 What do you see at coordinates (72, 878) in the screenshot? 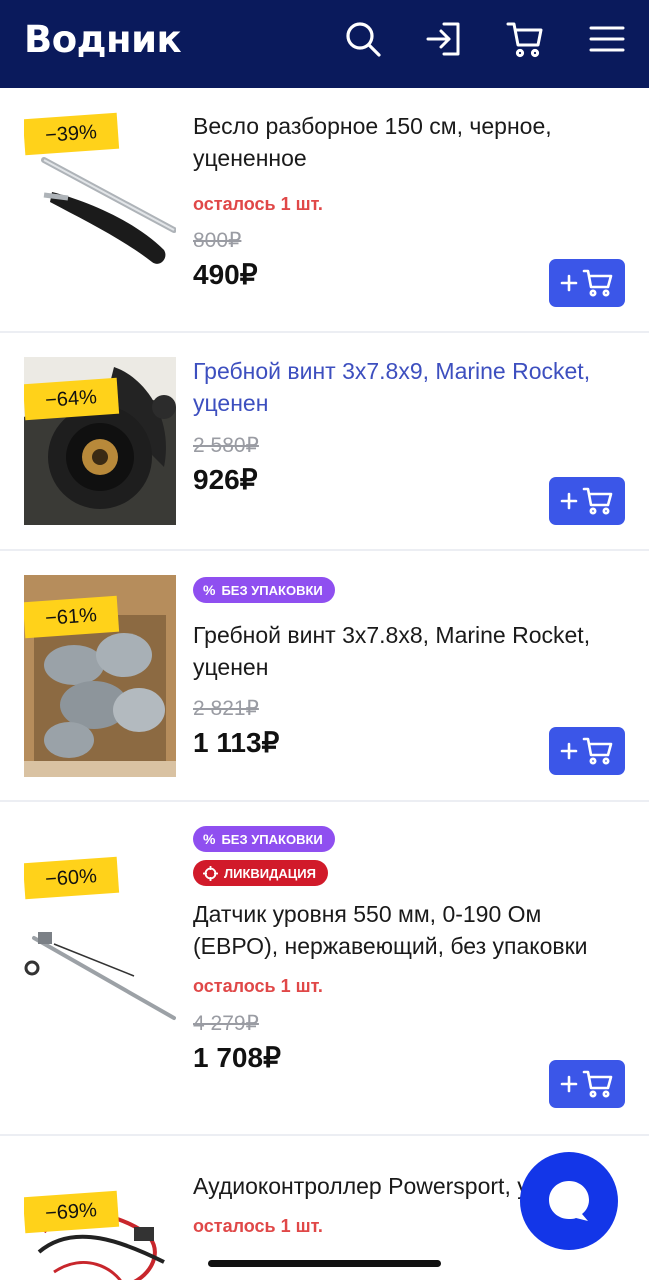
I see `discount-label: −60%` at bounding box center [72, 878].